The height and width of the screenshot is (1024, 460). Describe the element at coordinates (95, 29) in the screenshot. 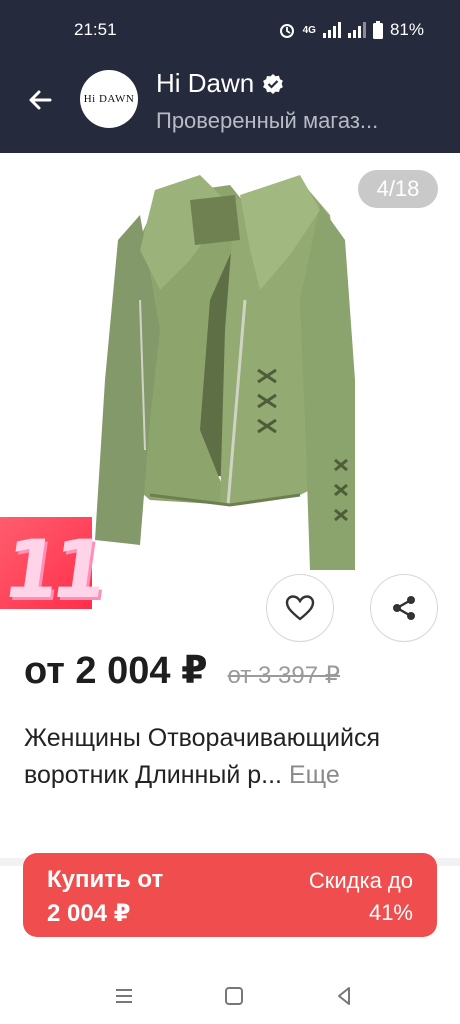

I see `status-time: 21:51` at that location.